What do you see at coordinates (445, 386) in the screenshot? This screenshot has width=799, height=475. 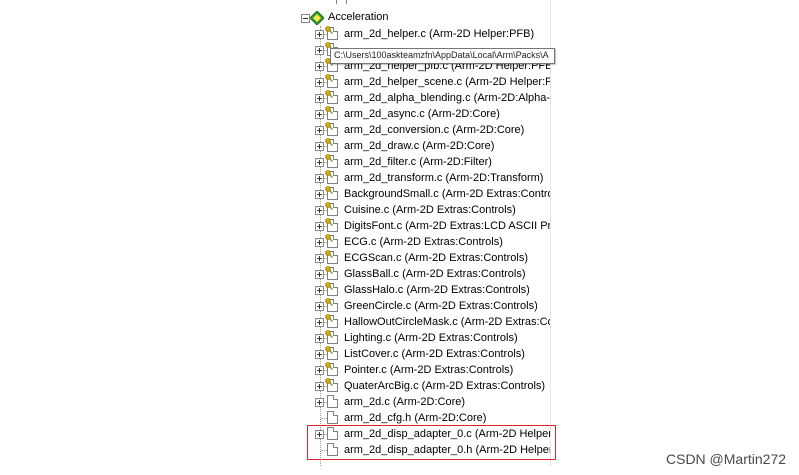 I see `file-label: QuaterArcBig.c (Arm-2D Extras:Controls)` at bounding box center [445, 386].